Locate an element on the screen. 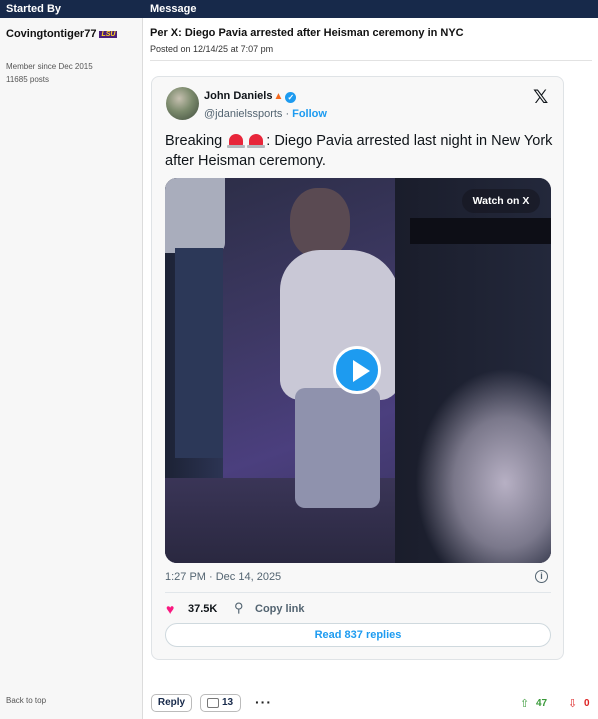 Image resolution: width=598 pixels, height=719 pixels. tweet-author-name: John Daniels▲ ✓ is located at coordinates (250, 96).